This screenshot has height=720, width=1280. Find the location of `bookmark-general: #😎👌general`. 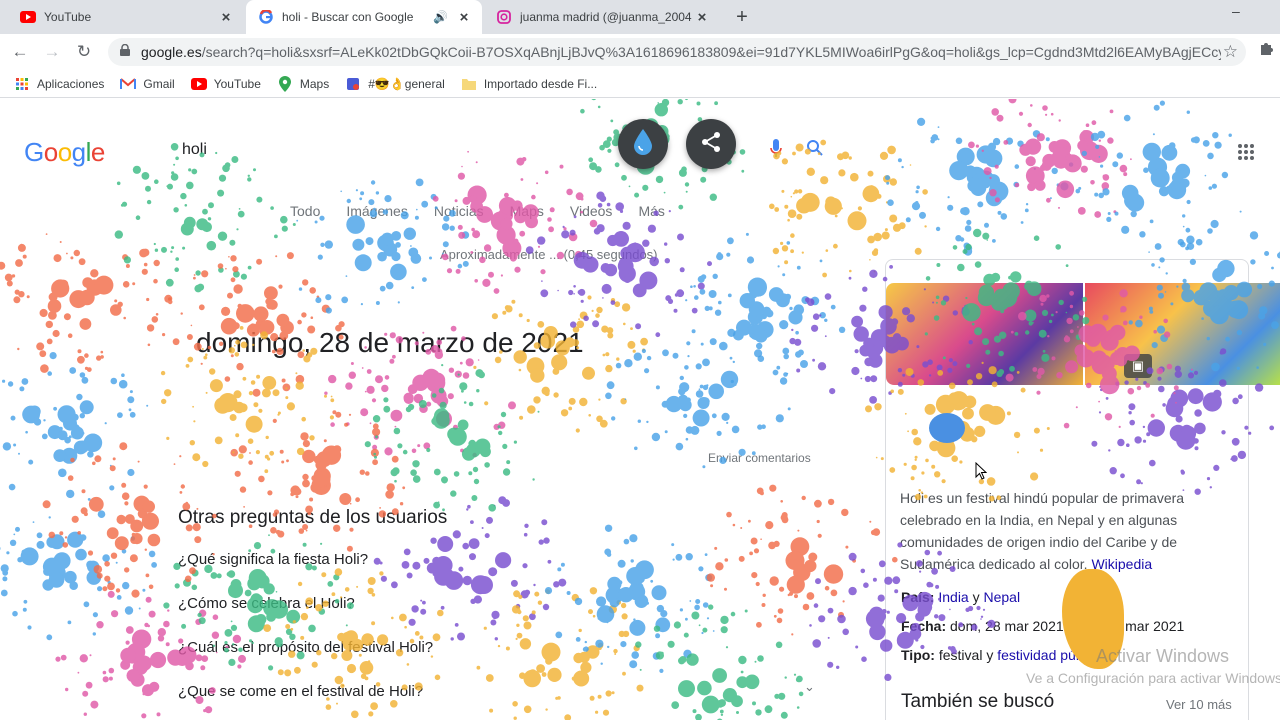

bookmark-general: #😎👌general is located at coordinates (395, 84).